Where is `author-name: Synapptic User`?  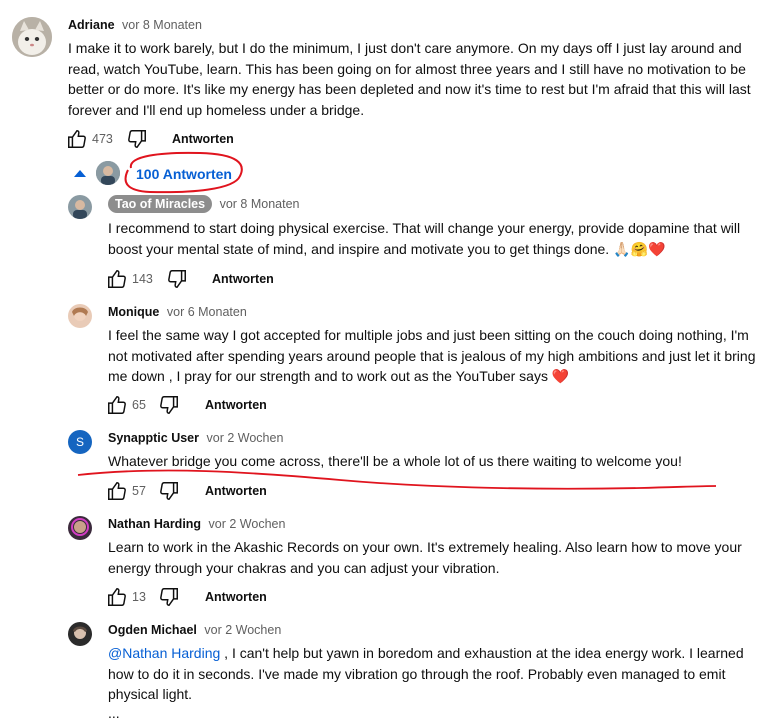 author-name: Synapptic User is located at coordinates (153, 438).